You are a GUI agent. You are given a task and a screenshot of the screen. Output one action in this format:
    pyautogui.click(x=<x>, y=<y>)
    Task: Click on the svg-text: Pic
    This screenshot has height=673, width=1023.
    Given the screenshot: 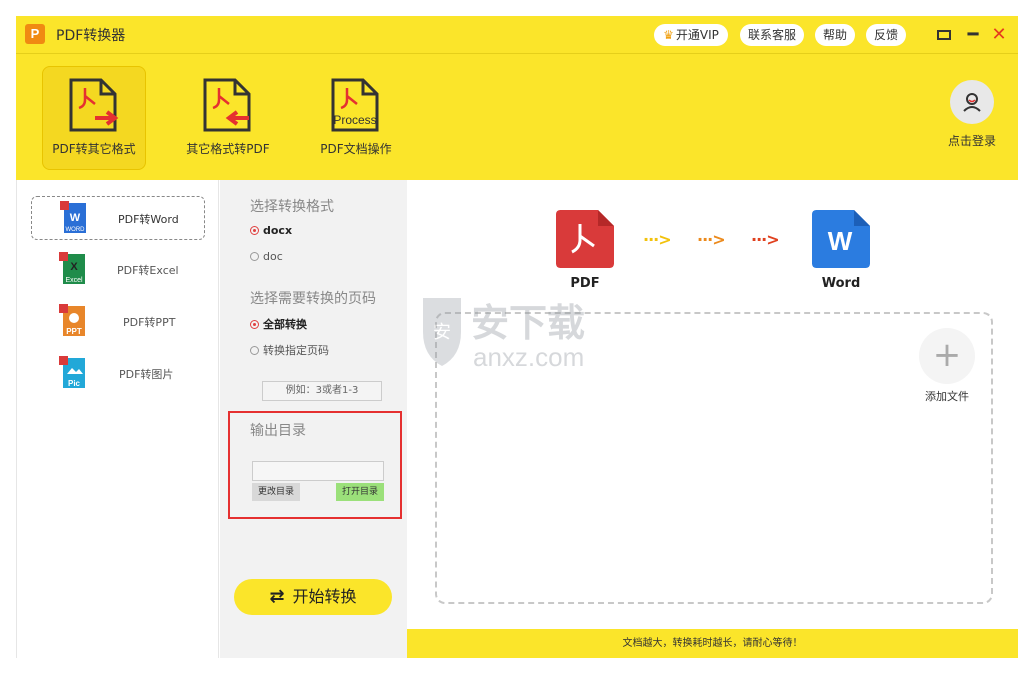 What is the action you would take?
    pyautogui.click(x=74, y=383)
    